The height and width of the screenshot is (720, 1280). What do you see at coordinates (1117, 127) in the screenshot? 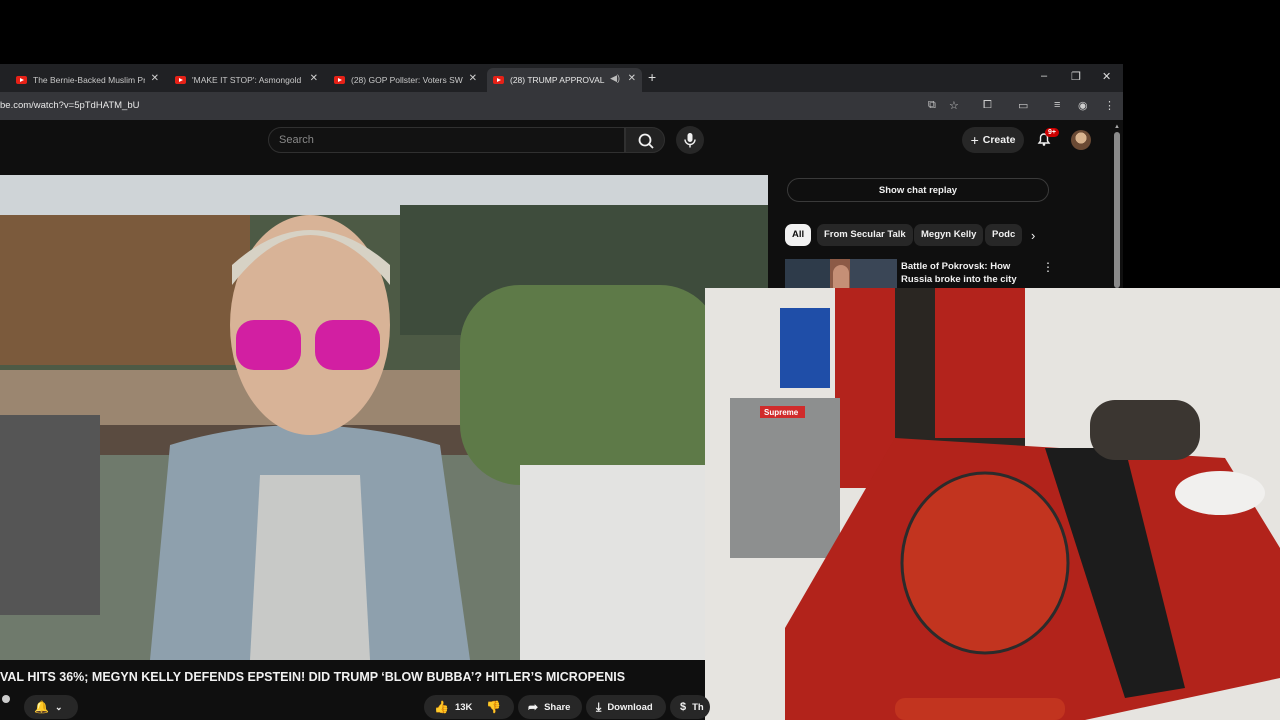
I see `scroll-up-arrow-icon: ▲` at bounding box center [1117, 127].